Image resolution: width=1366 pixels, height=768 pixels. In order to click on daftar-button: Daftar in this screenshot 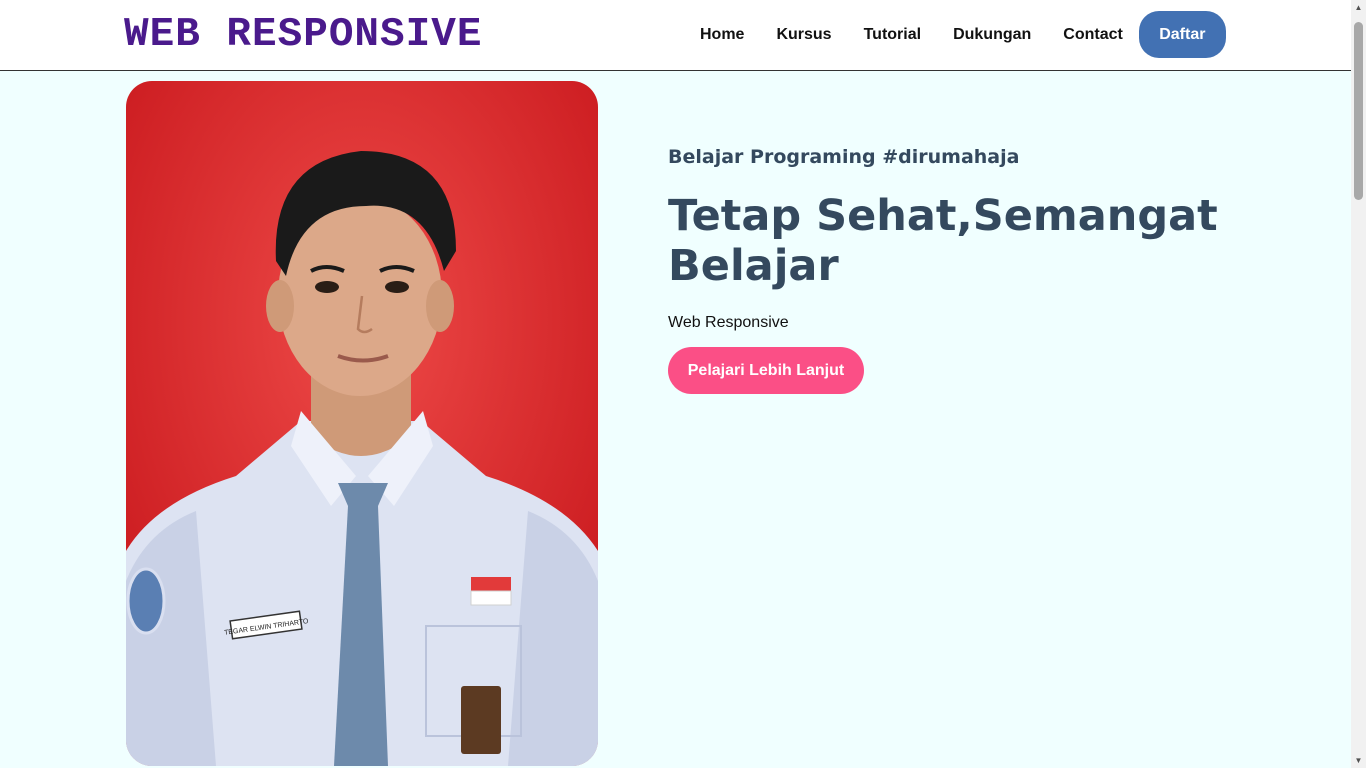, I will do `click(1182, 34)`.